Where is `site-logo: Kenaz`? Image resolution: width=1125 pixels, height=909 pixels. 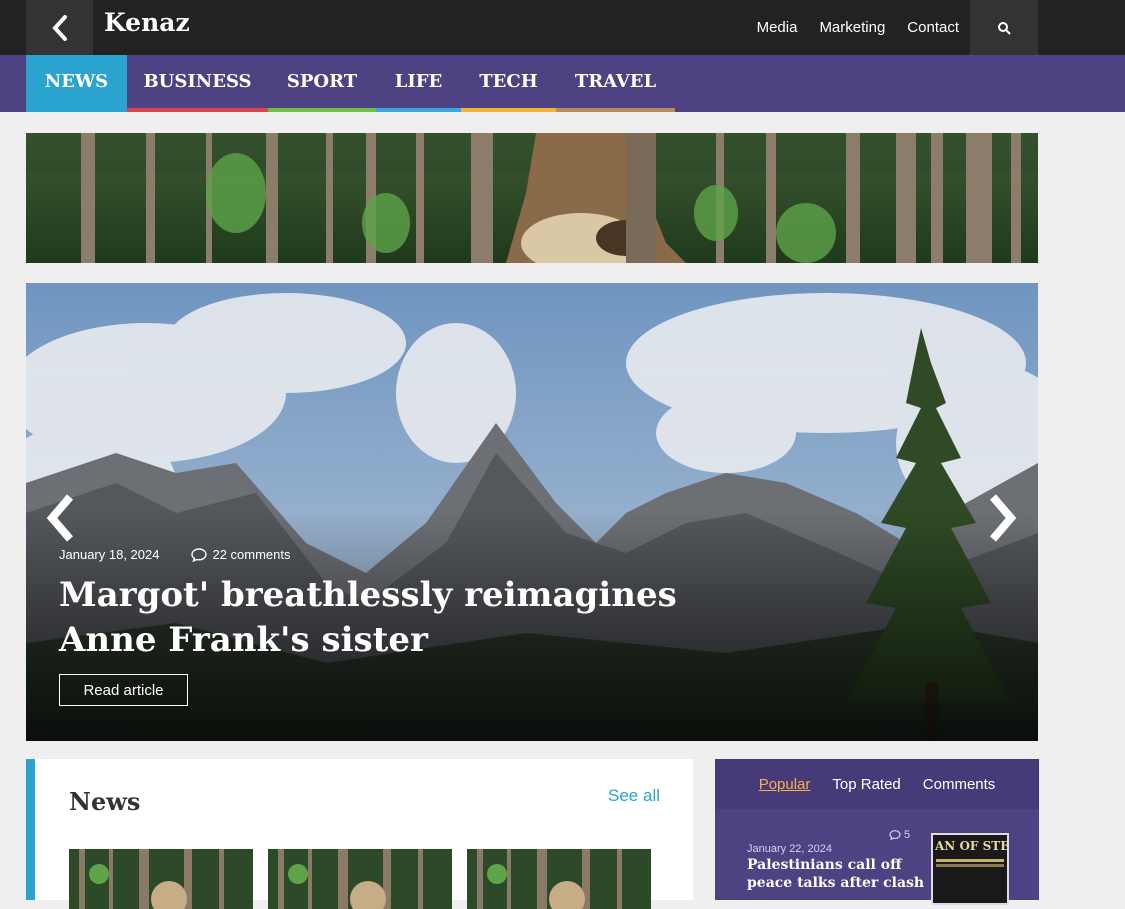
site-logo: Kenaz is located at coordinates (147, 22).